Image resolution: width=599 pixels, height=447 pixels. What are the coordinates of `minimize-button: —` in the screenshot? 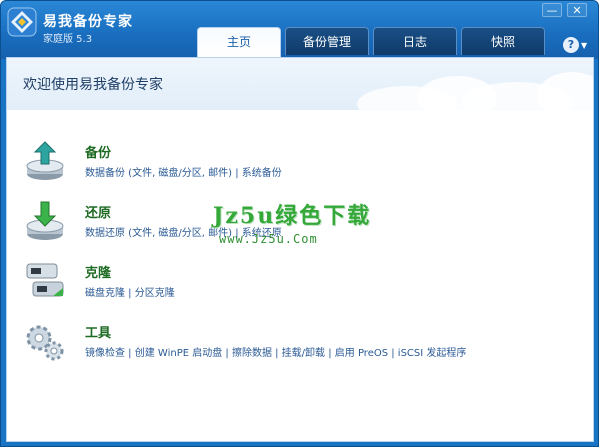 It's located at (552, 10).